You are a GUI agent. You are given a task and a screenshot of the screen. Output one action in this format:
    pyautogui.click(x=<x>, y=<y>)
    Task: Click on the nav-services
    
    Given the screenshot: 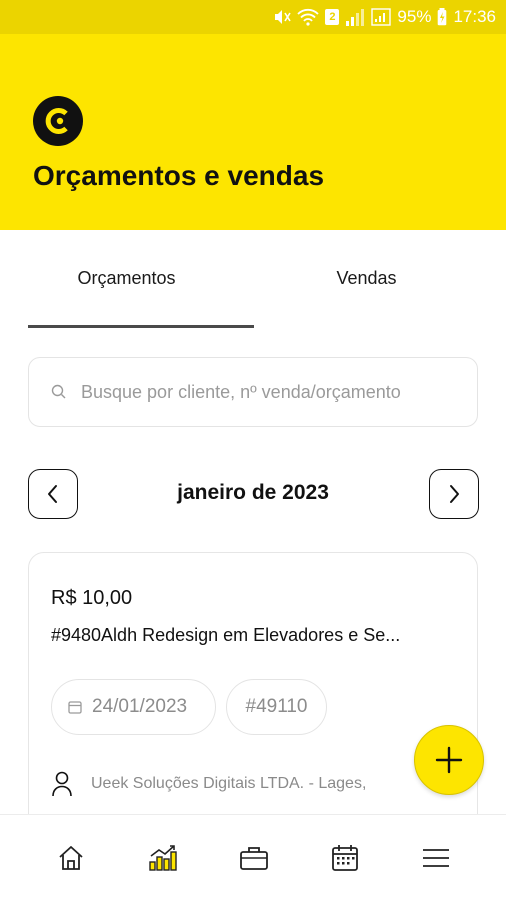 What is the action you would take?
    pyautogui.click(x=253, y=857)
    